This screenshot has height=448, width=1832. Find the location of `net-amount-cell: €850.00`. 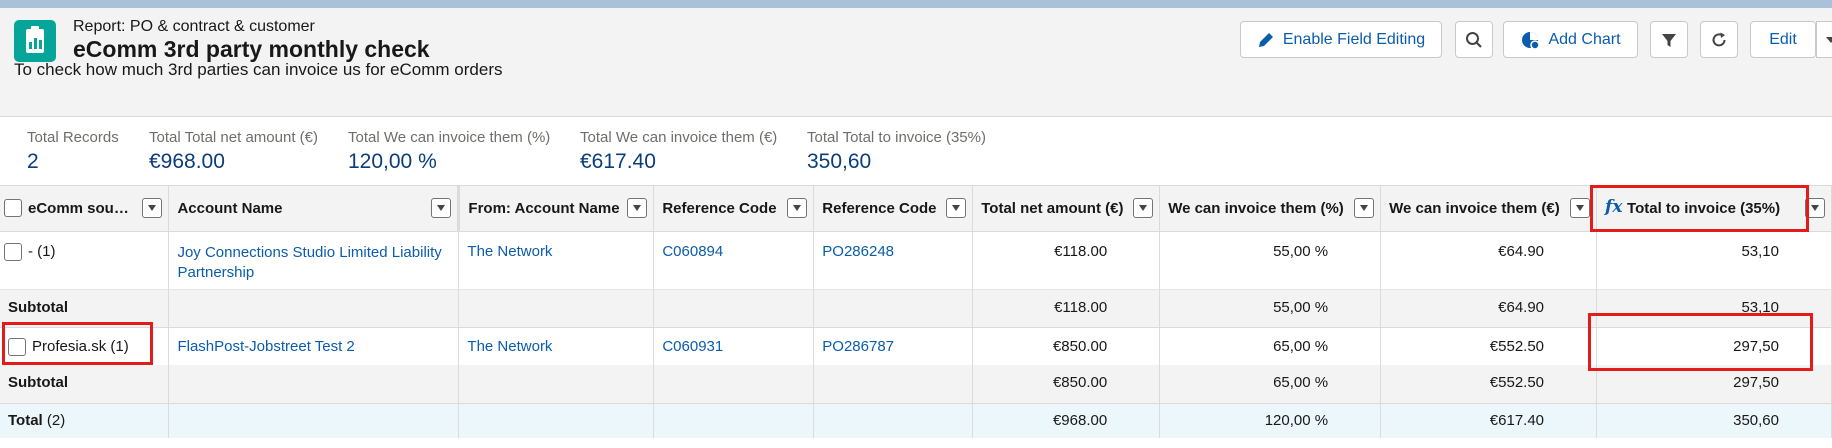

net-amount-cell: €850.00 is located at coordinates (1066, 346).